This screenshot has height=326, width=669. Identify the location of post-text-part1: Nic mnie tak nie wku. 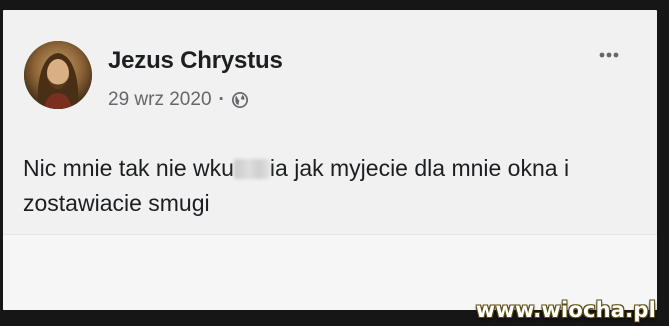
(128, 168).